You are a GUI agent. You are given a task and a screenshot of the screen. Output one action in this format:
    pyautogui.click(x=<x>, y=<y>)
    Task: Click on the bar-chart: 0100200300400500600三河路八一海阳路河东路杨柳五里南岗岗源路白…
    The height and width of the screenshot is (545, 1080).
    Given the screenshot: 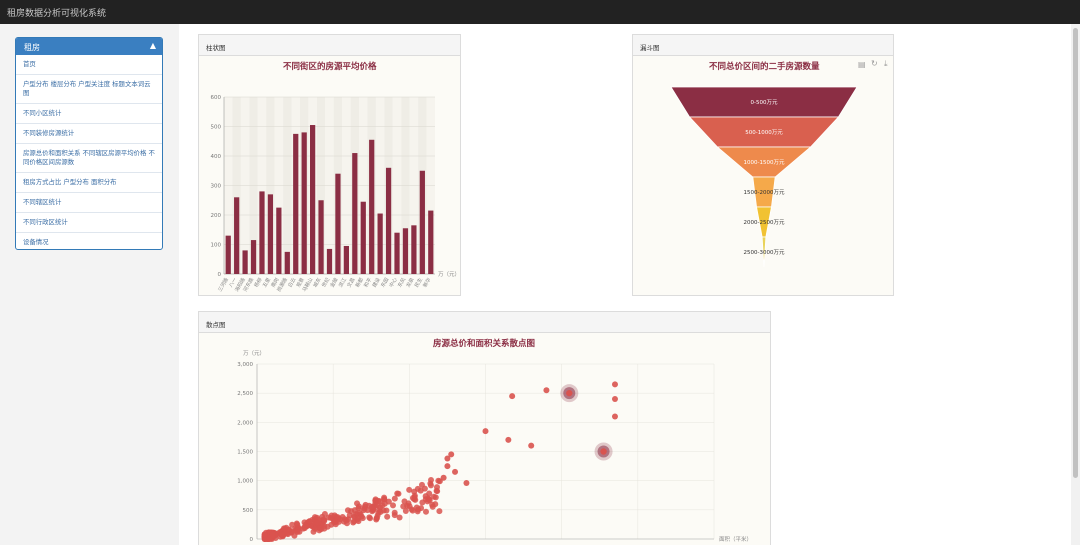 What is the action you would take?
    pyautogui.click(x=336, y=194)
    